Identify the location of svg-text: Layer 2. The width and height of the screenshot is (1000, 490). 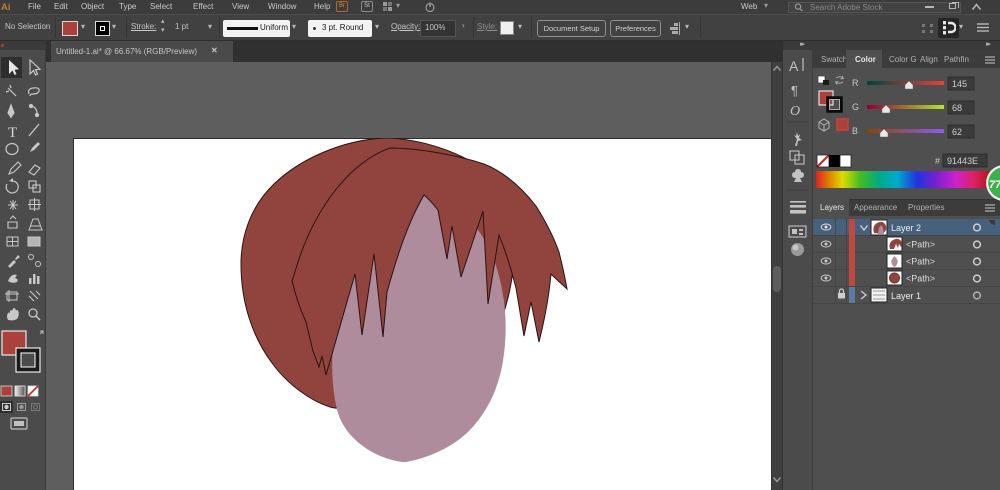
(906, 228).